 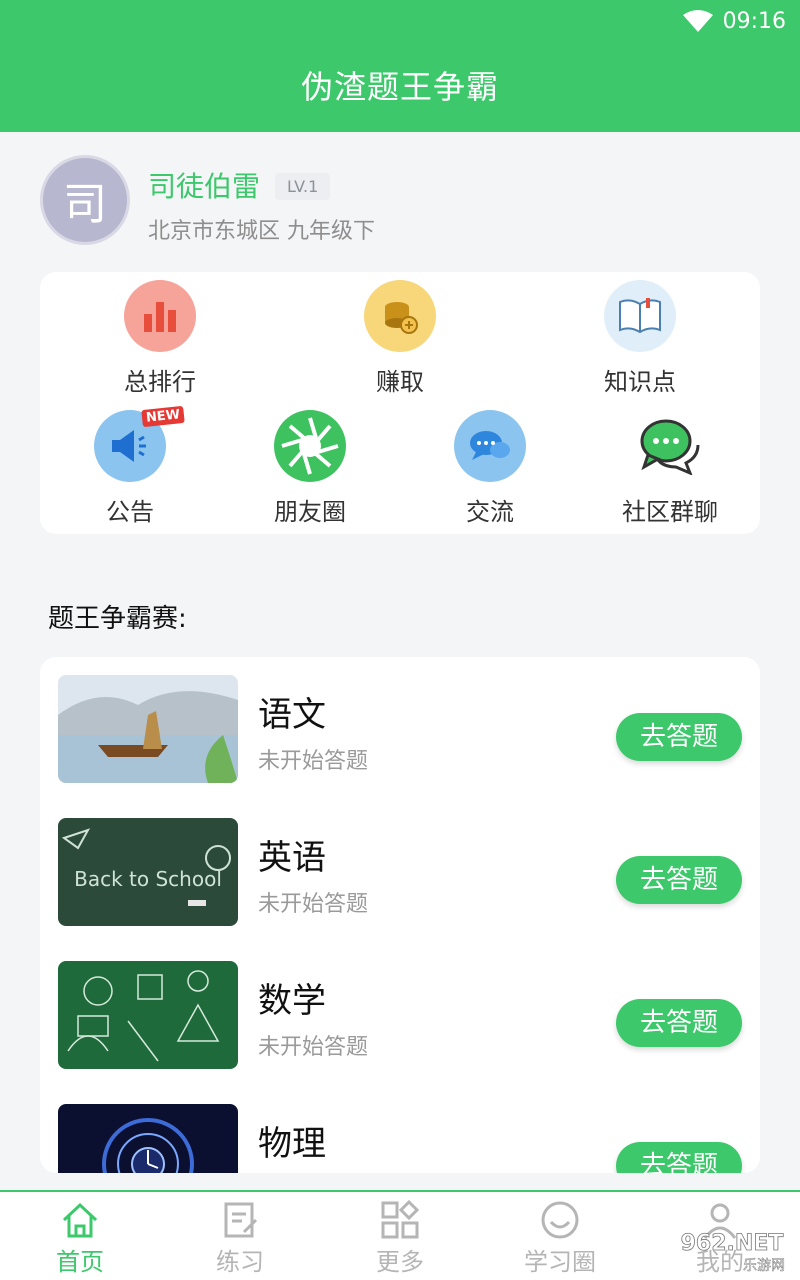 I want to click on menu-label: 赚取, so click(x=400, y=382).